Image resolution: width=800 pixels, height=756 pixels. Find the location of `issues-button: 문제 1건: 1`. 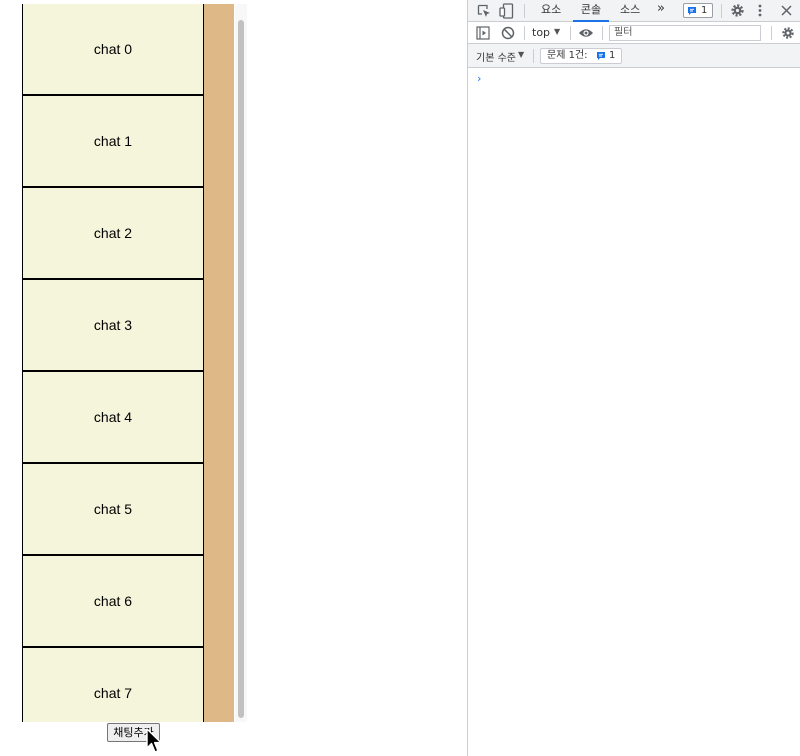

issues-button: 문제 1건: 1 is located at coordinates (581, 56).